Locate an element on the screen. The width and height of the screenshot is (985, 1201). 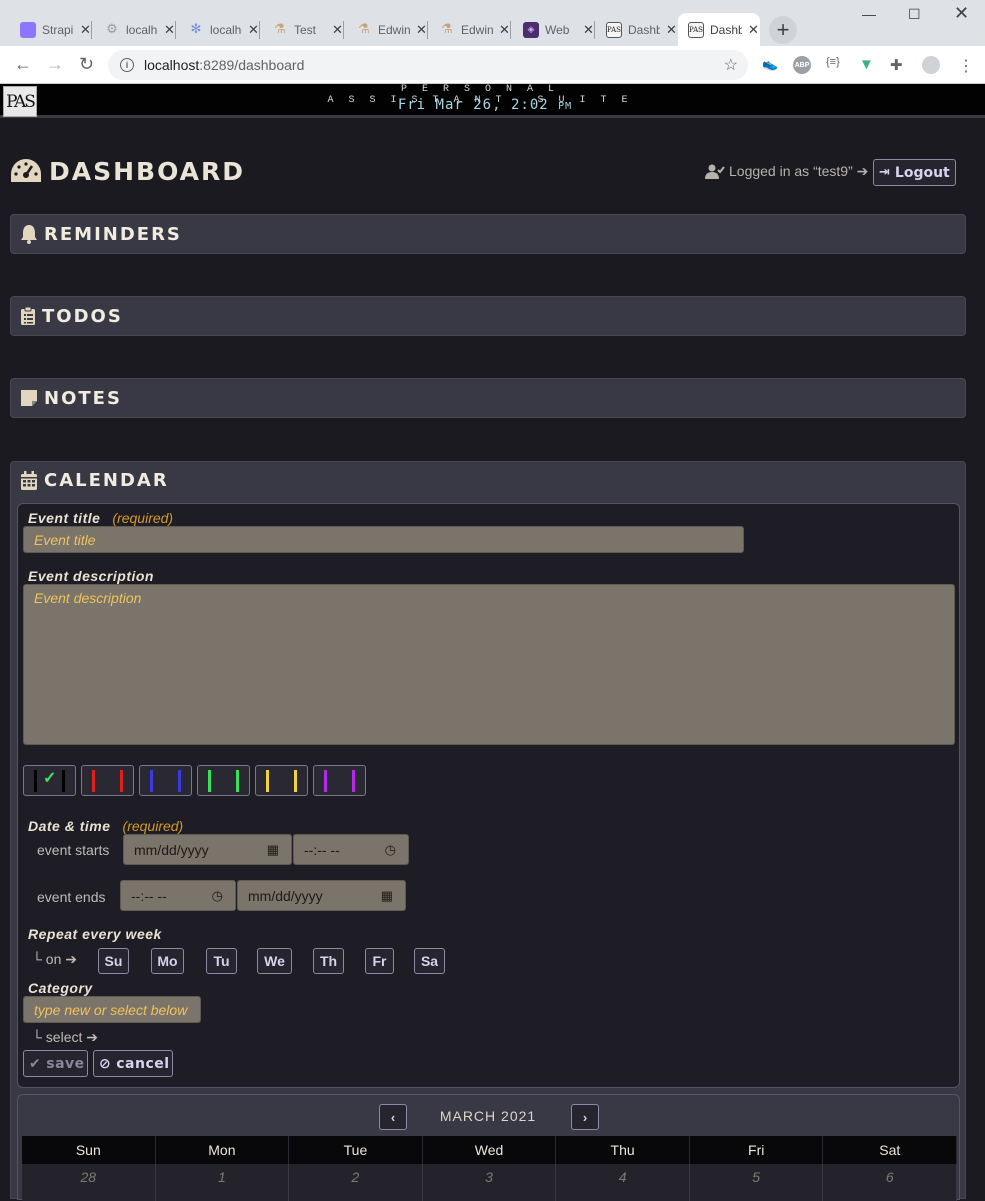
new-tab-button: + is located at coordinates (783, 30).